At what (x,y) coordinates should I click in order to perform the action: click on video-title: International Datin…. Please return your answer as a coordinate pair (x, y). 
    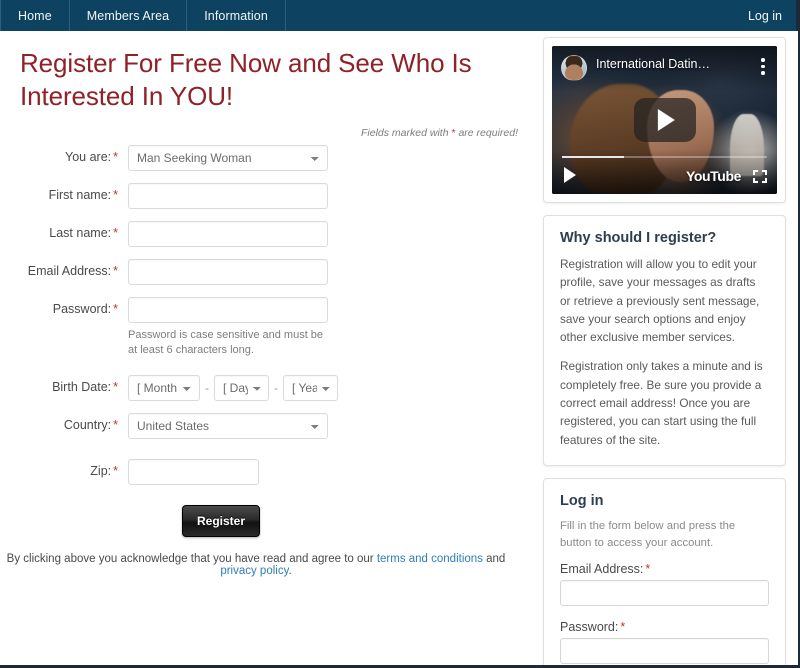
    Looking at the image, I should click on (653, 64).